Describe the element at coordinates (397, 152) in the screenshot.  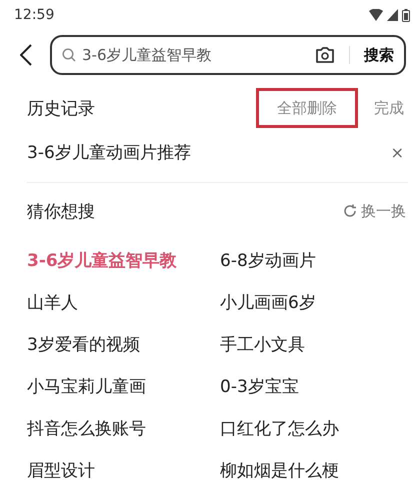
I see `remove-button: ×` at that location.